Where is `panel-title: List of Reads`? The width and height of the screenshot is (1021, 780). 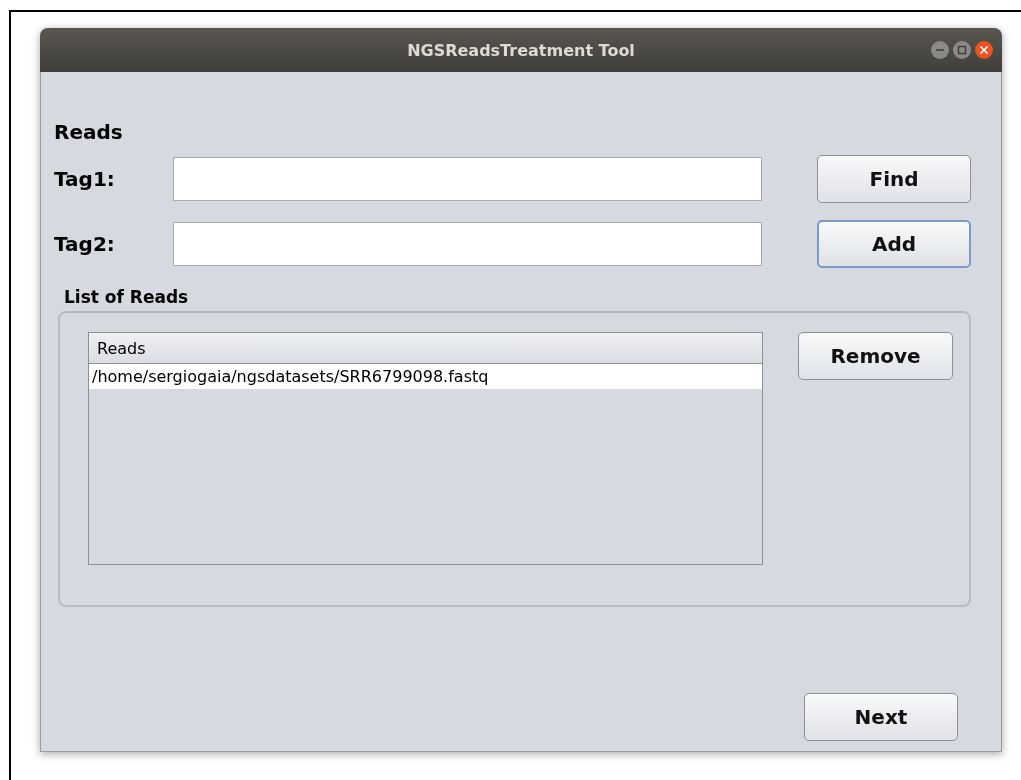
panel-title: List of Reads is located at coordinates (127, 297).